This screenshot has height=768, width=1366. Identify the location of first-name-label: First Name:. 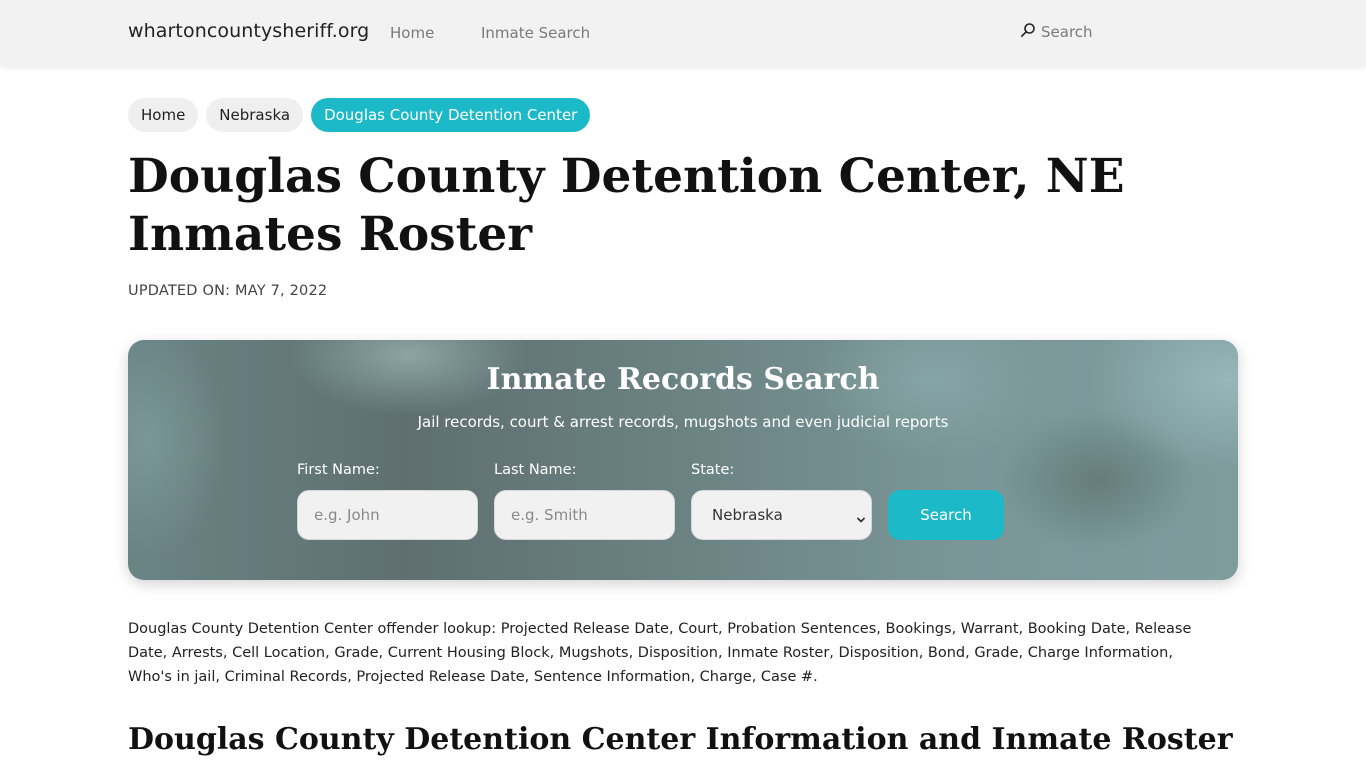
(338, 470).